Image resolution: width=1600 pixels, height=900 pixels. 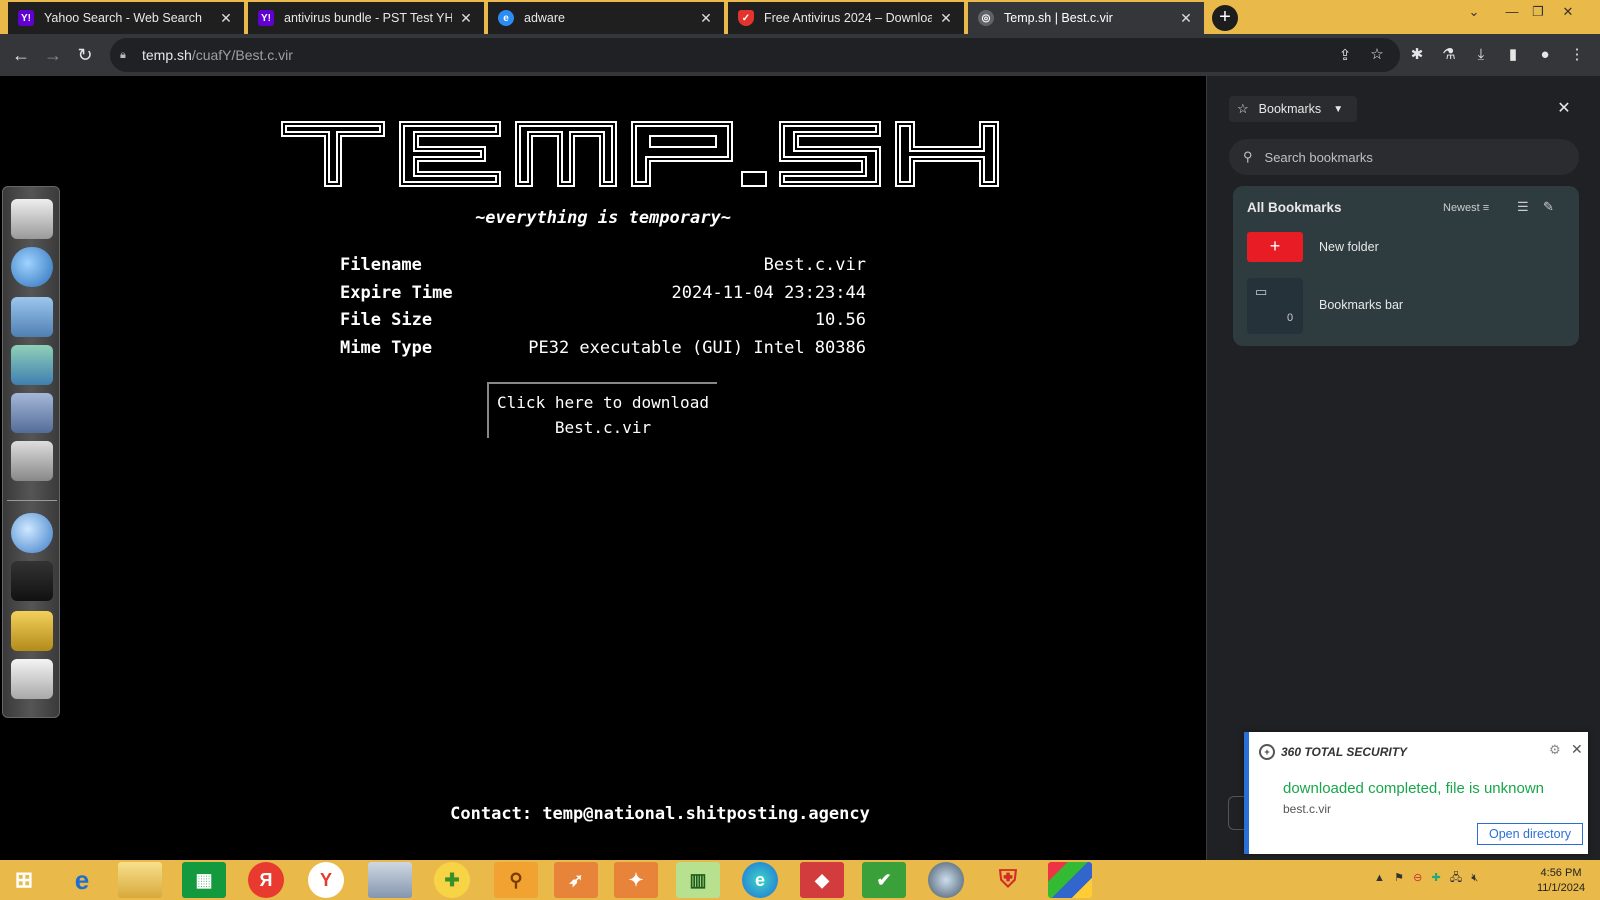 I want to click on side-panel-selector: ☆ Bookmarks ▼, so click(x=1293, y=109).